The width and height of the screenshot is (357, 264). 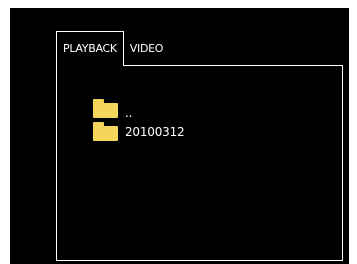 I want to click on tab-bar: PLAYBACK VIDEO, so click(x=112, y=48).